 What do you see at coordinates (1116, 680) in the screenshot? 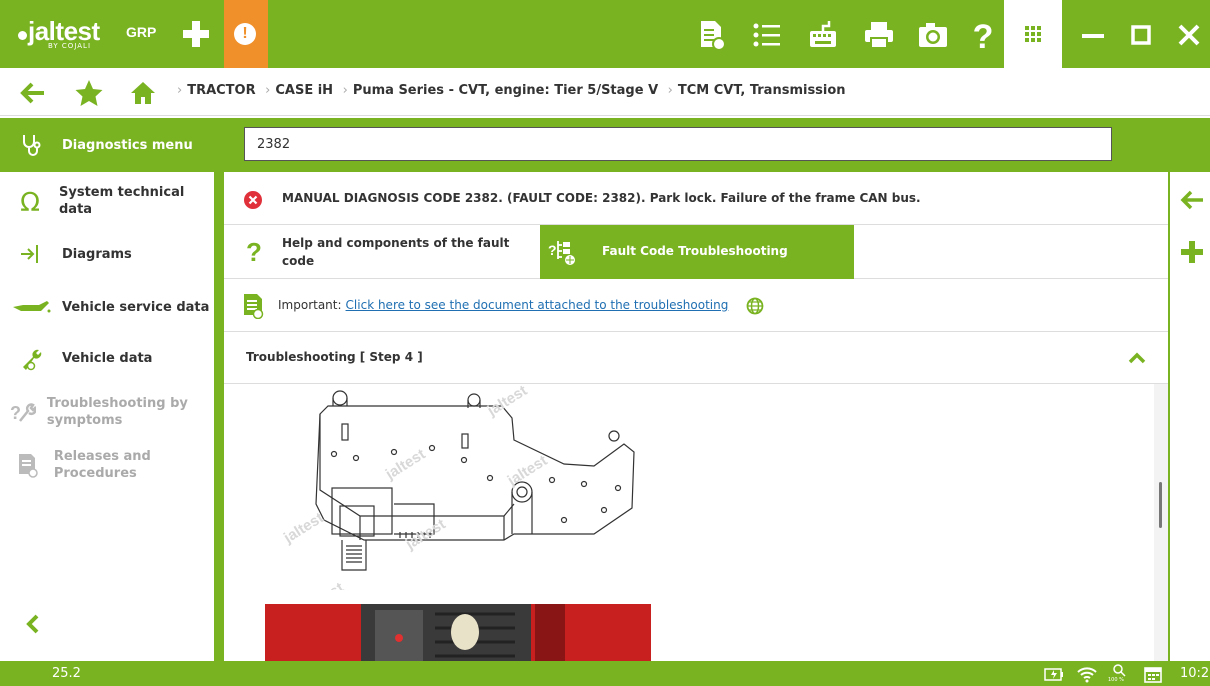
I see `zoom-level: 100 %` at bounding box center [1116, 680].